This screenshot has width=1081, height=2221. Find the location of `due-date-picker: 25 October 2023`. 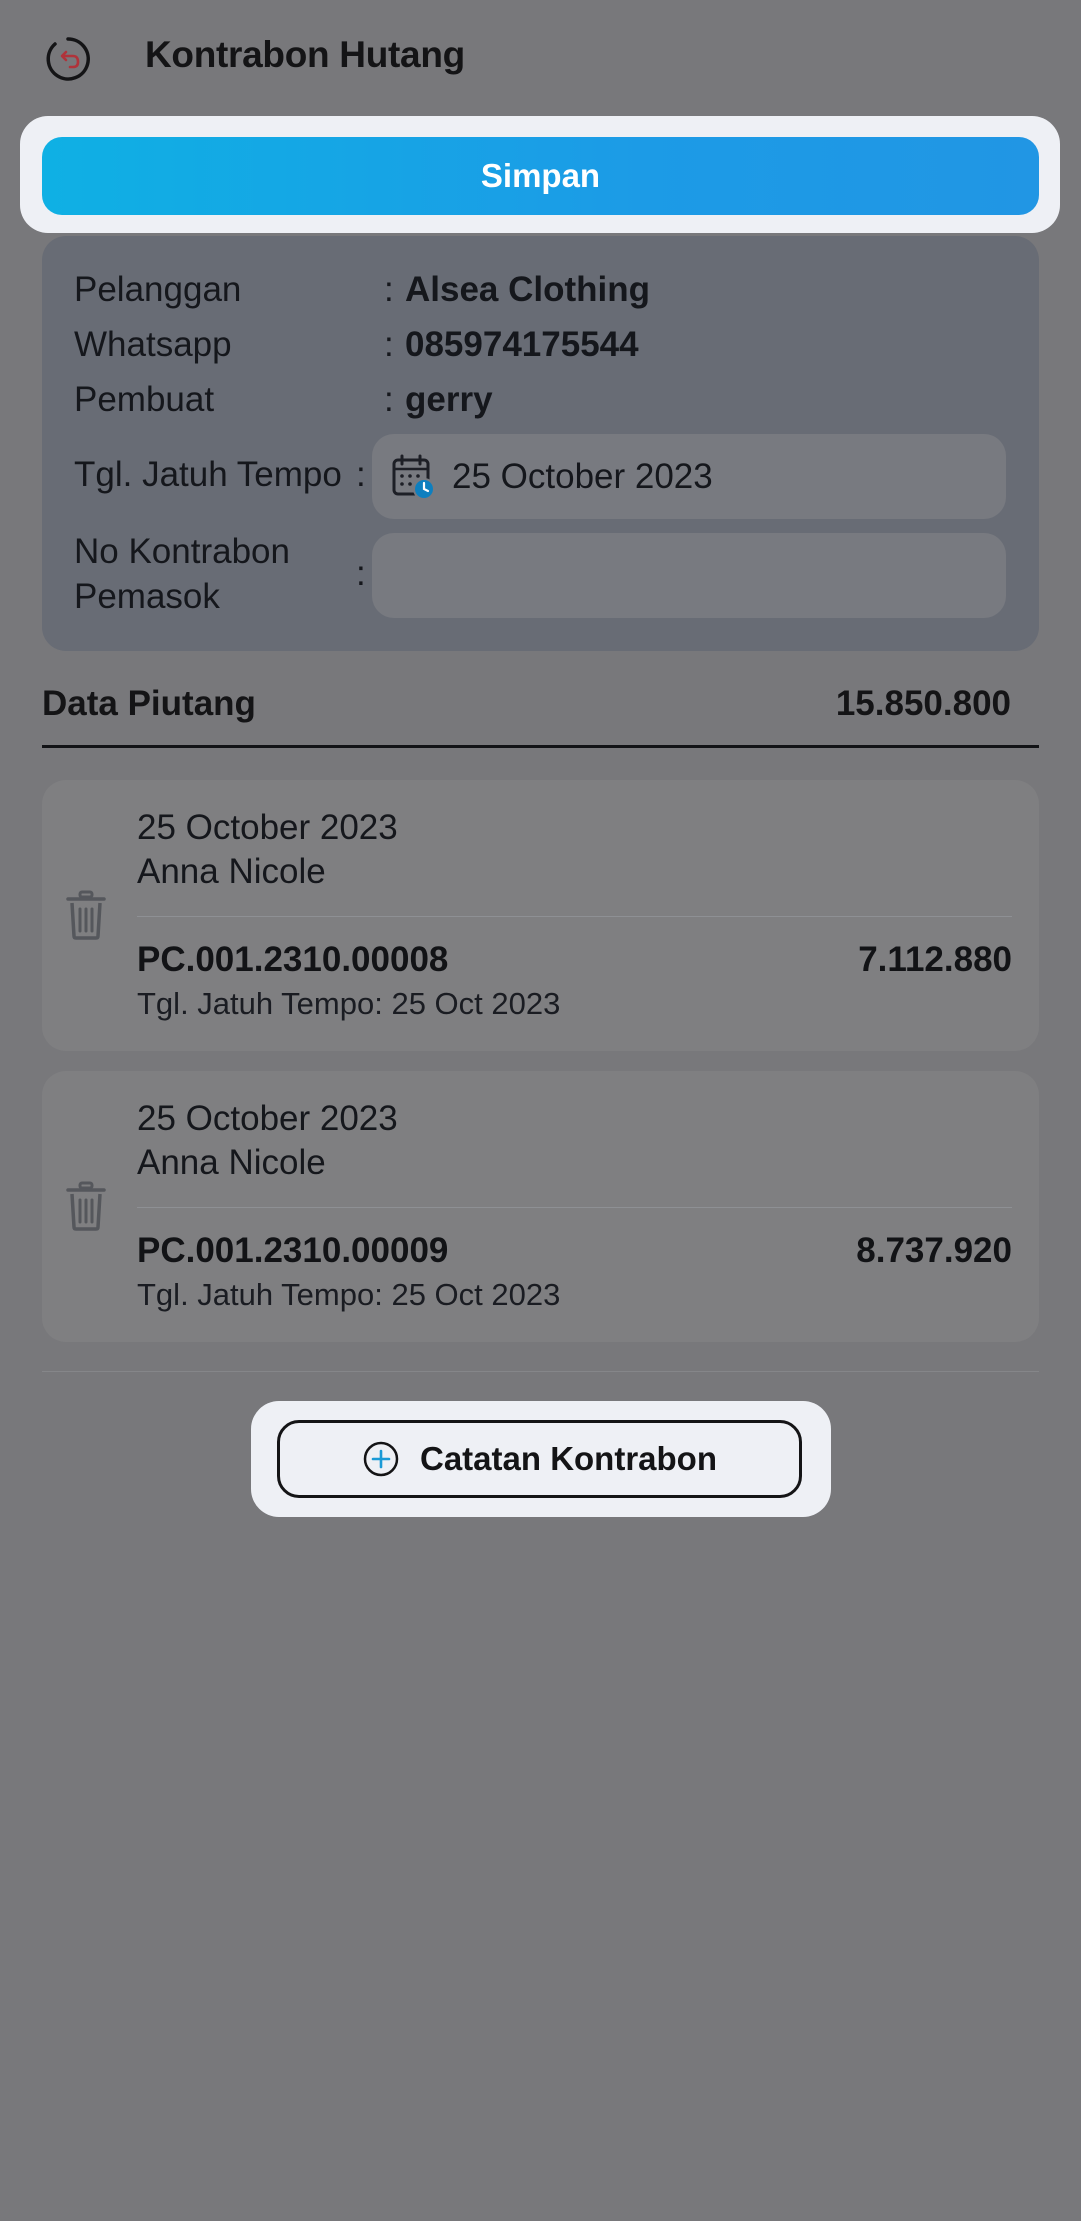

due-date-picker: 25 October 2023 is located at coordinates (689, 476).